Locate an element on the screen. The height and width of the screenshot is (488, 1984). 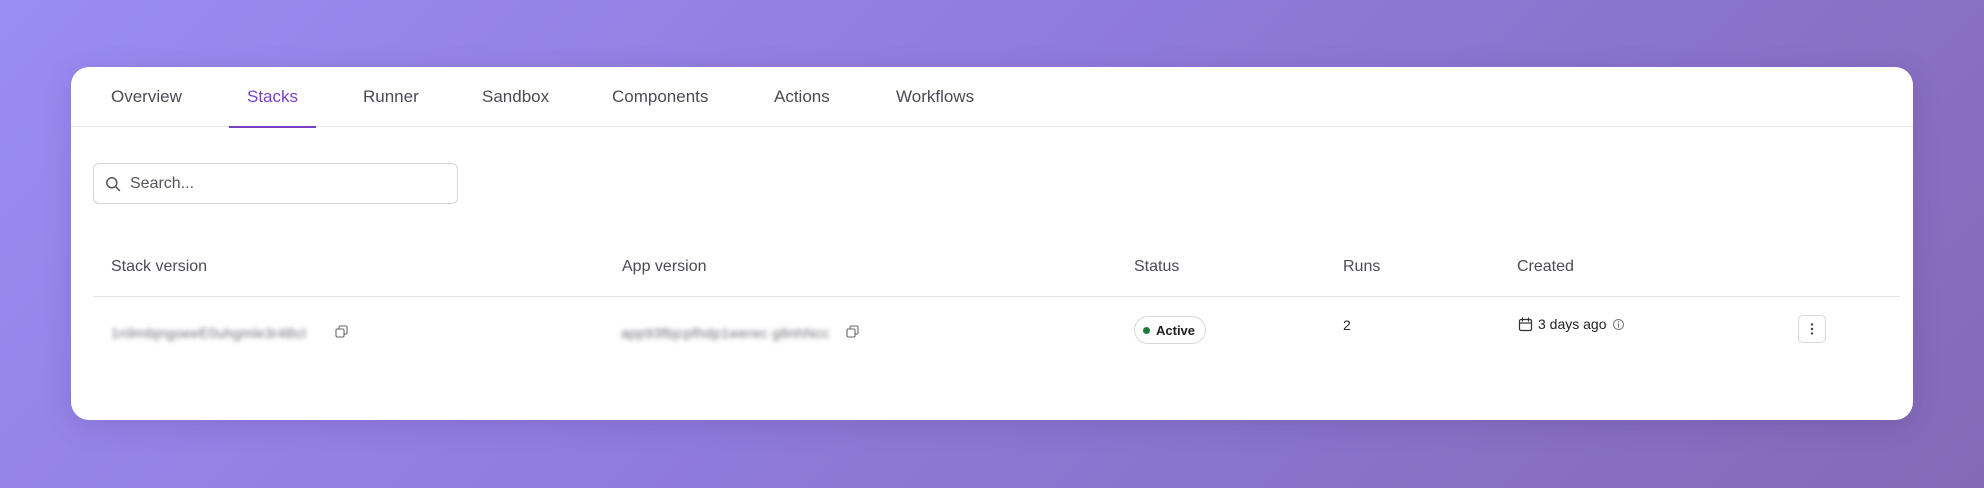
tab-workflows: Workflows is located at coordinates (935, 97).